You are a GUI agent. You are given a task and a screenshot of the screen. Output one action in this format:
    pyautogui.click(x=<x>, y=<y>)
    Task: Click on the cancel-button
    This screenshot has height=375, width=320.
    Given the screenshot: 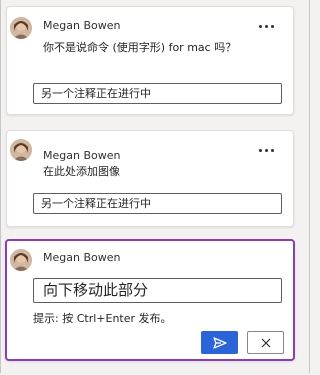 What is the action you would take?
    pyautogui.click(x=265, y=342)
    